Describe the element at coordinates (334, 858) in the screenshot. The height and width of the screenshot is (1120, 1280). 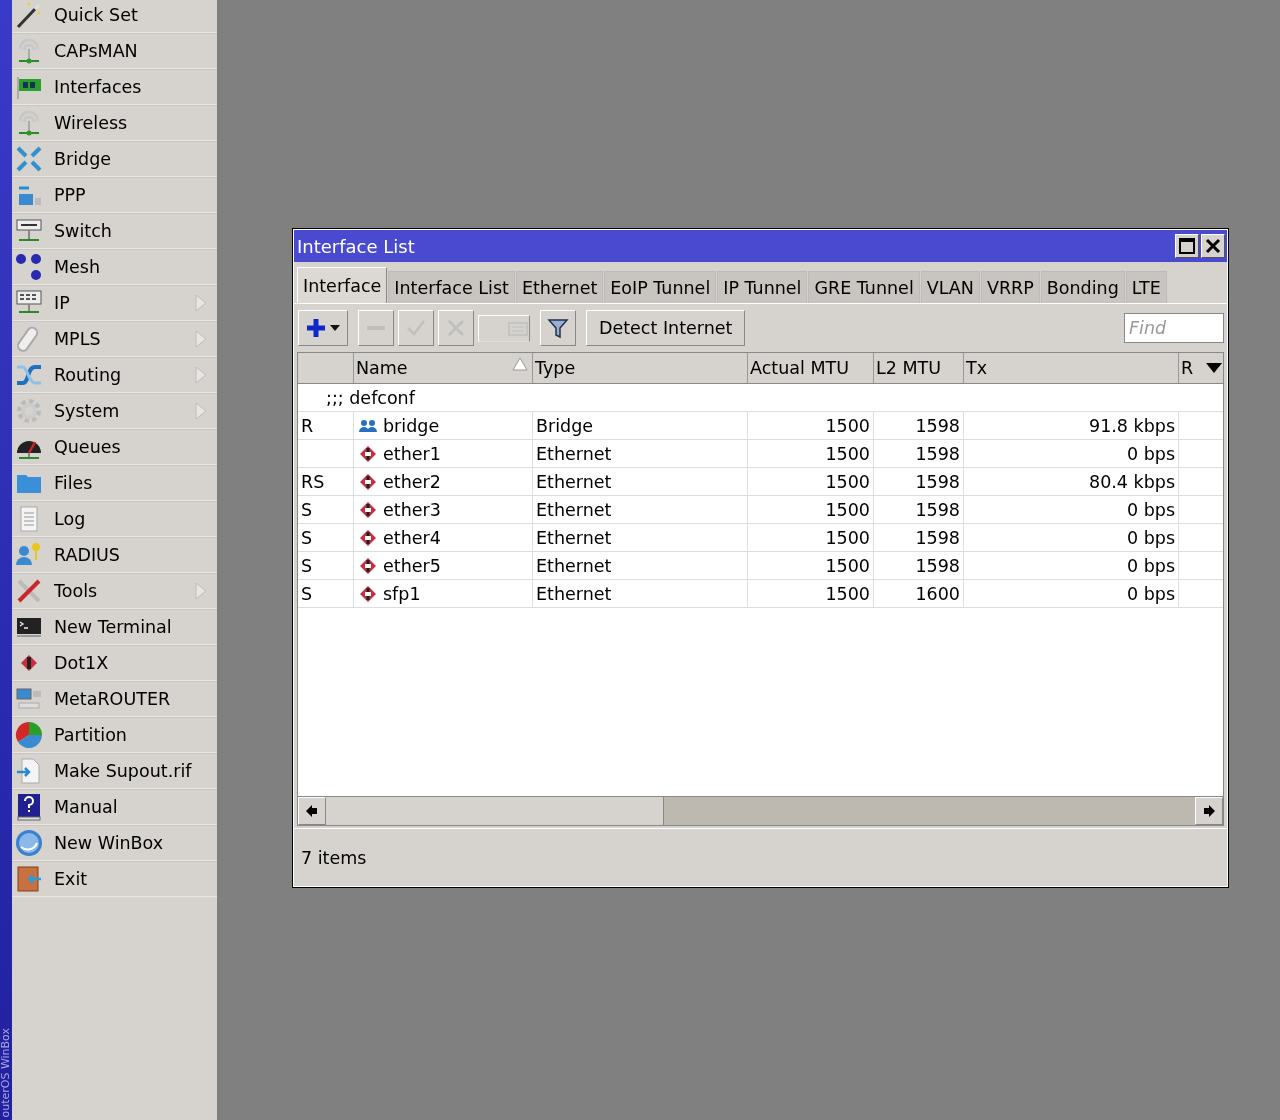
I see `status-text: 7 items` at that location.